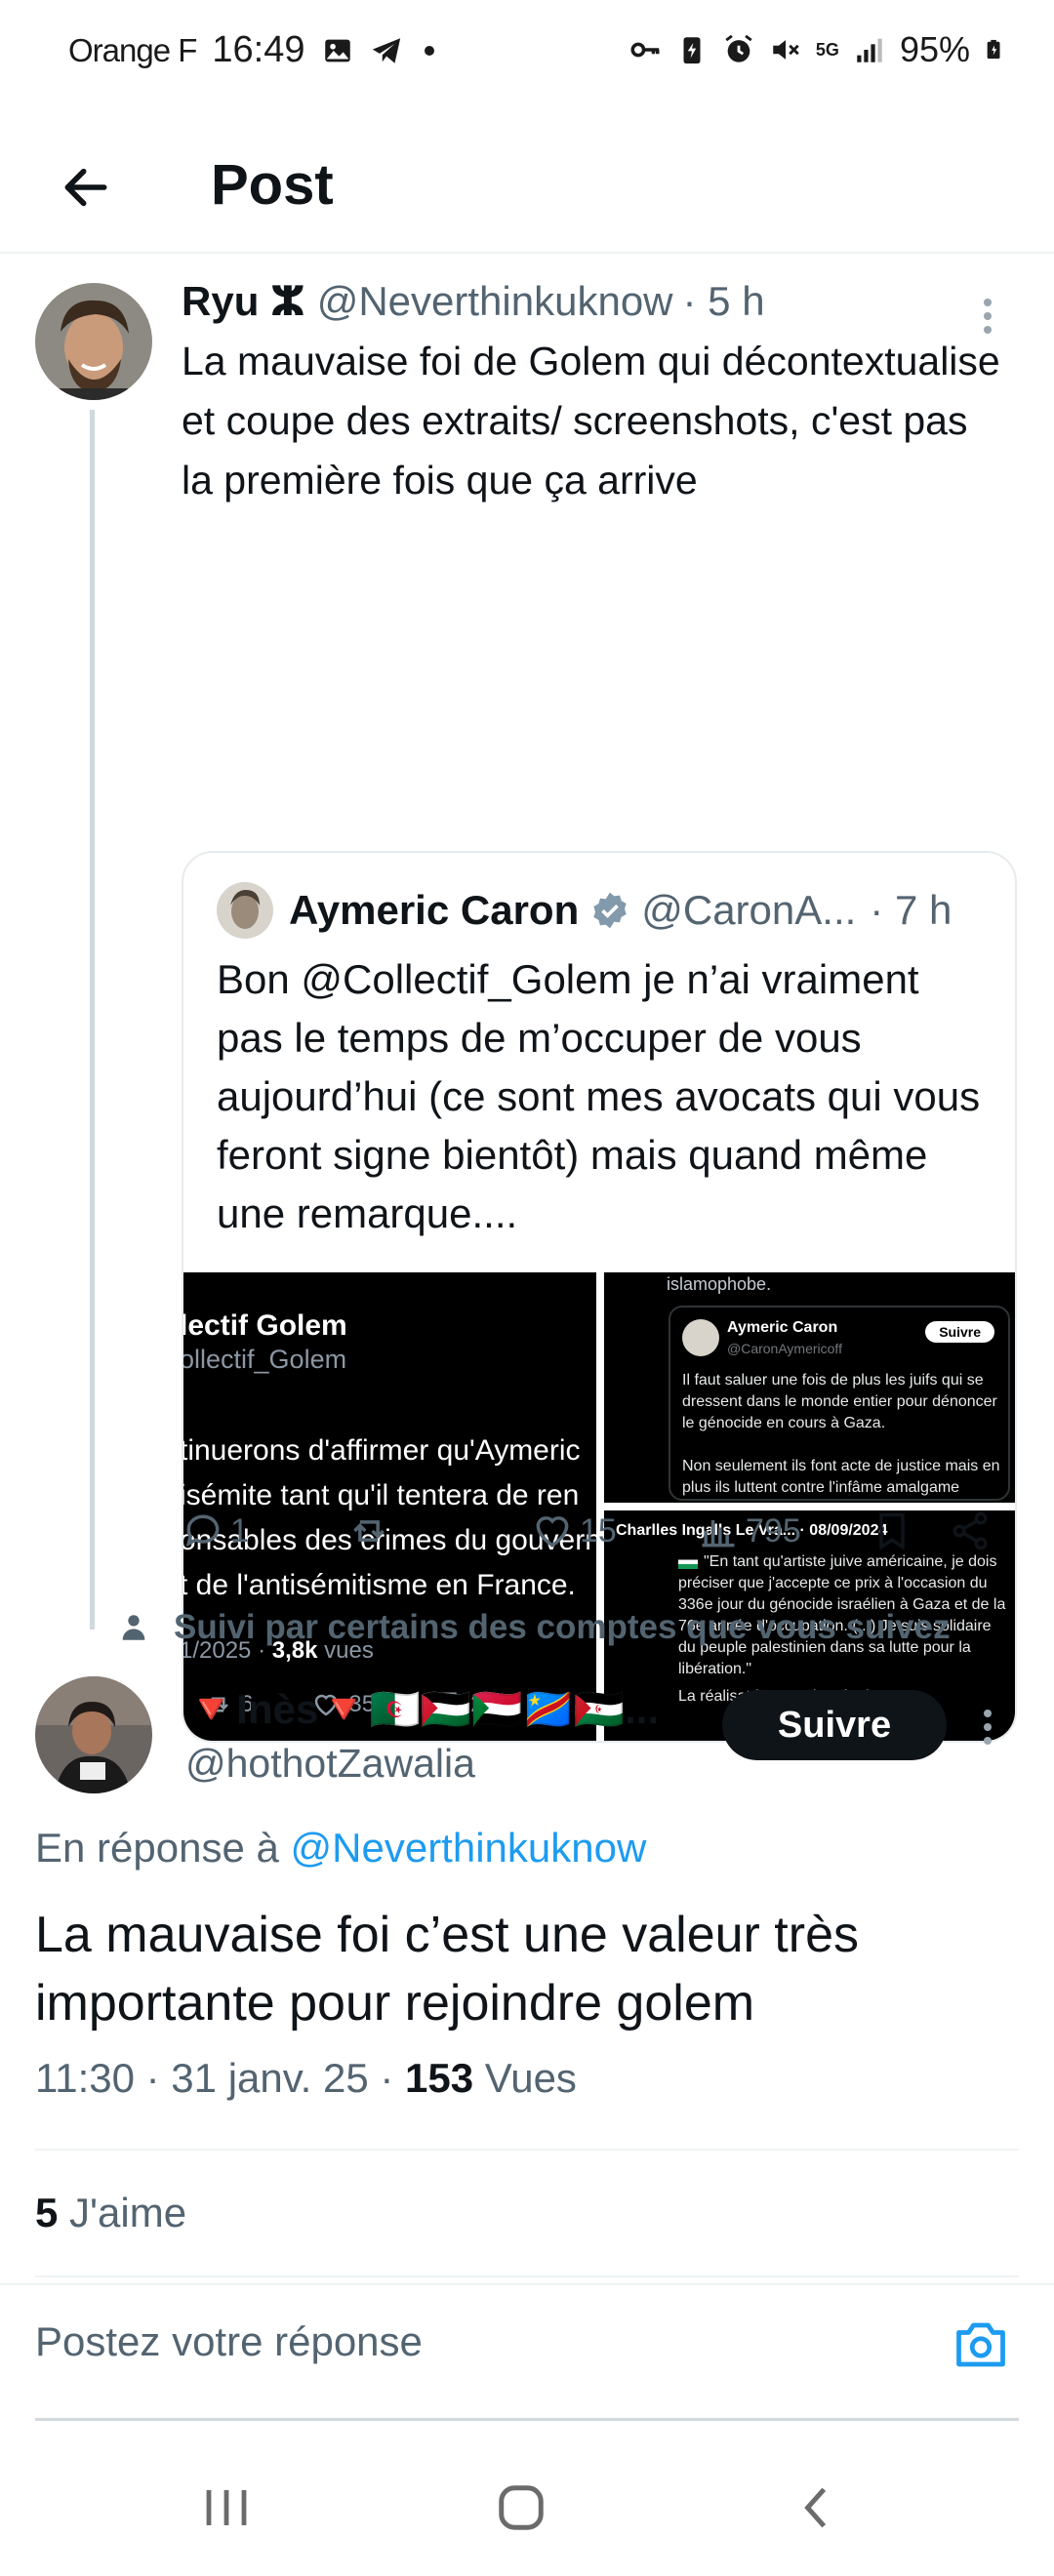 The image size is (1054, 2576). Describe the element at coordinates (239, 1530) in the screenshot. I see `reply-count: 1` at that location.